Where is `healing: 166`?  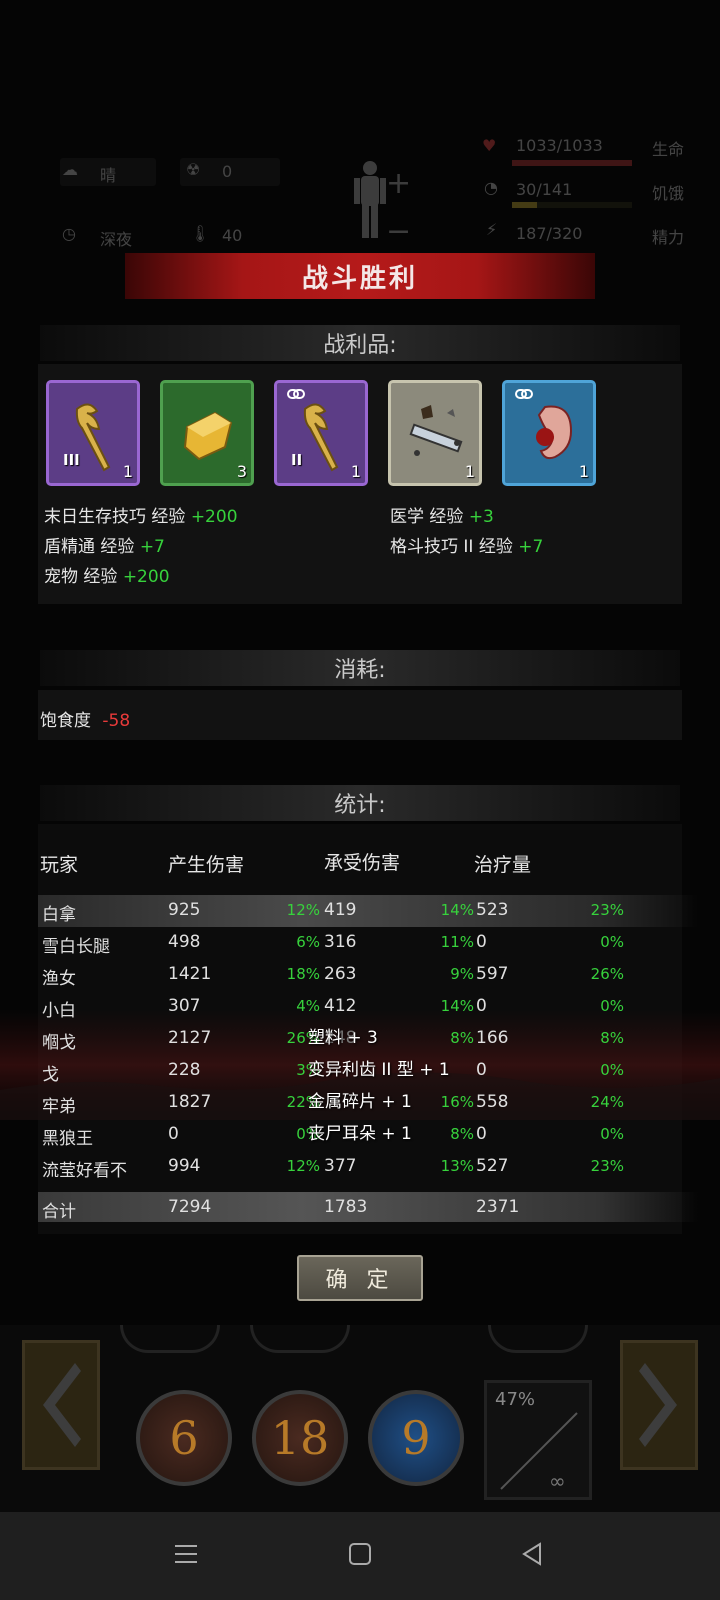 healing: 166 is located at coordinates (492, 1038).